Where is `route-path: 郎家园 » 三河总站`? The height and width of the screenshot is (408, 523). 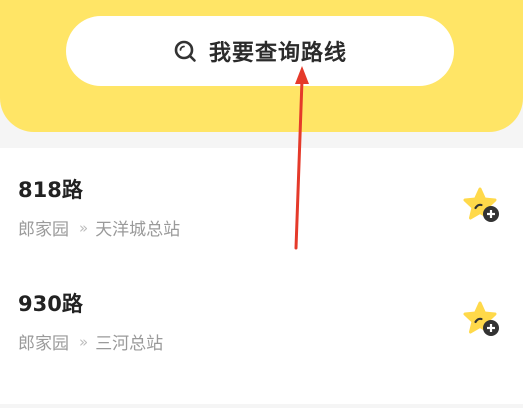
route-path: 郎家园 » 三河总站 is located at coordinates (91, 342).